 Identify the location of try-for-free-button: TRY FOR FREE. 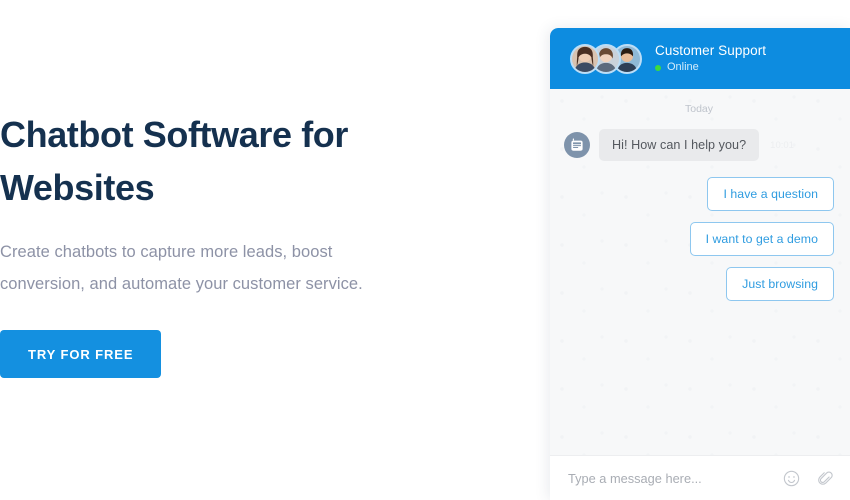
(81, 354).